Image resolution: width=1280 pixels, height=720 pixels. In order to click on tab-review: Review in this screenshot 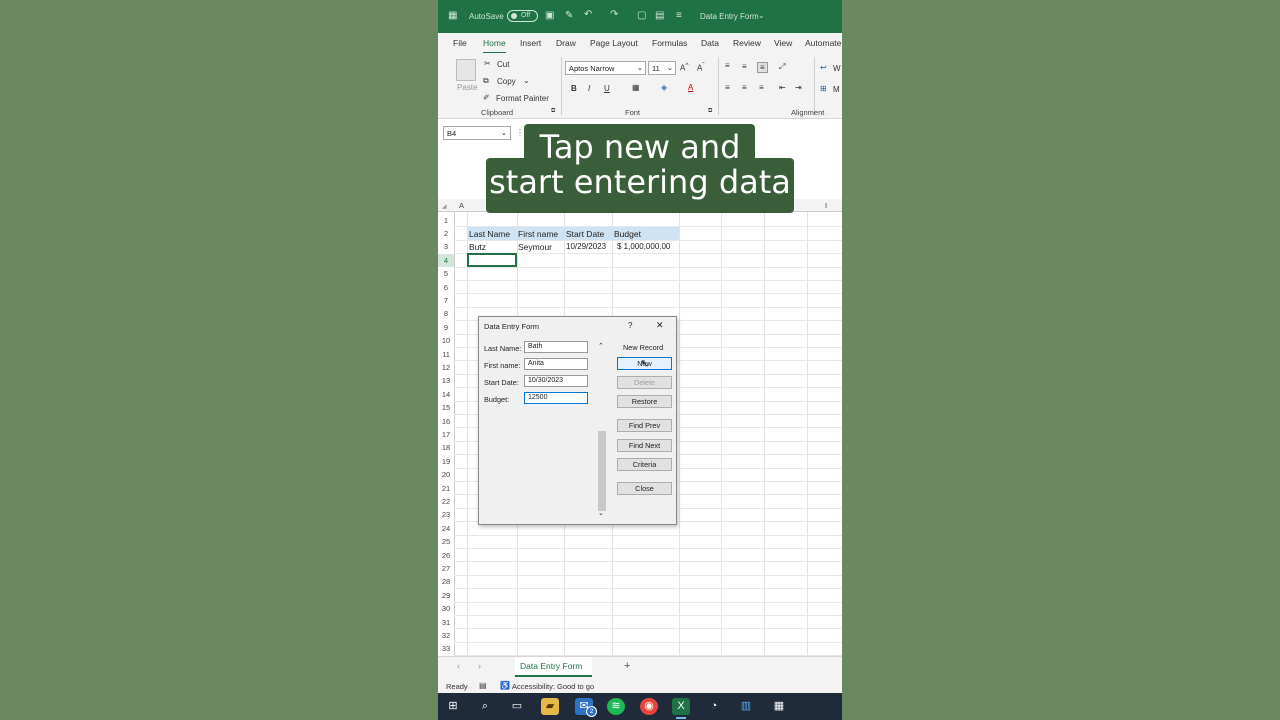, I will do `click(747, 43)`.